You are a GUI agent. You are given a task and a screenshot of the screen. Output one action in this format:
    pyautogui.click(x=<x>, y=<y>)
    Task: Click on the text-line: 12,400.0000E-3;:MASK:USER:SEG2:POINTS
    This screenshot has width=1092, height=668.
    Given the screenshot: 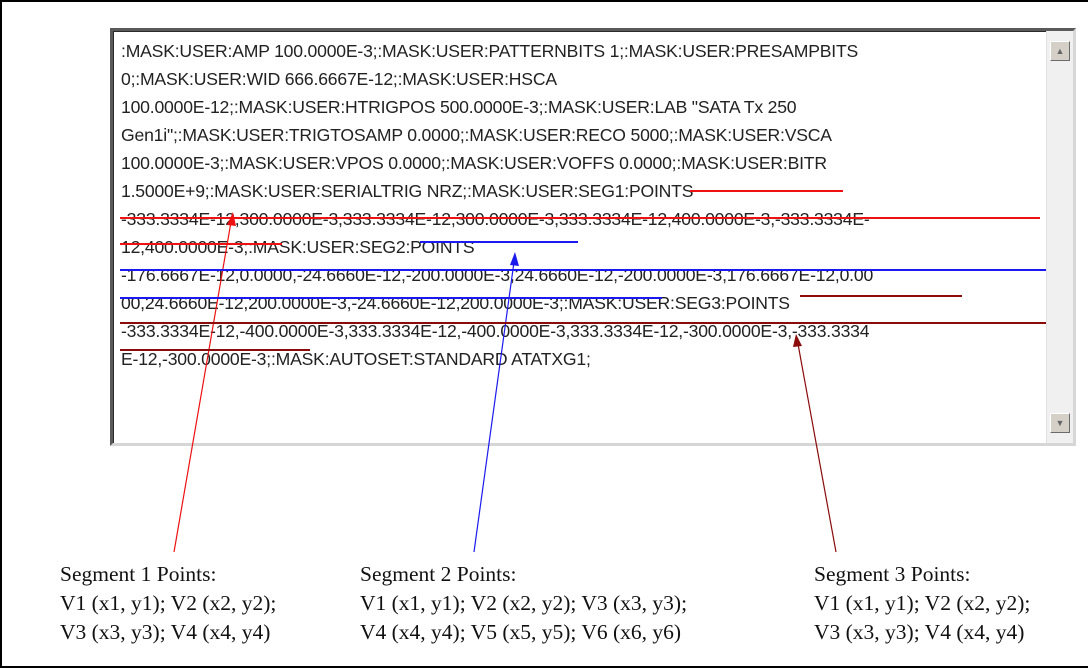 What is the action you would take?
    pyautogui.click(x=298, y=247)
    